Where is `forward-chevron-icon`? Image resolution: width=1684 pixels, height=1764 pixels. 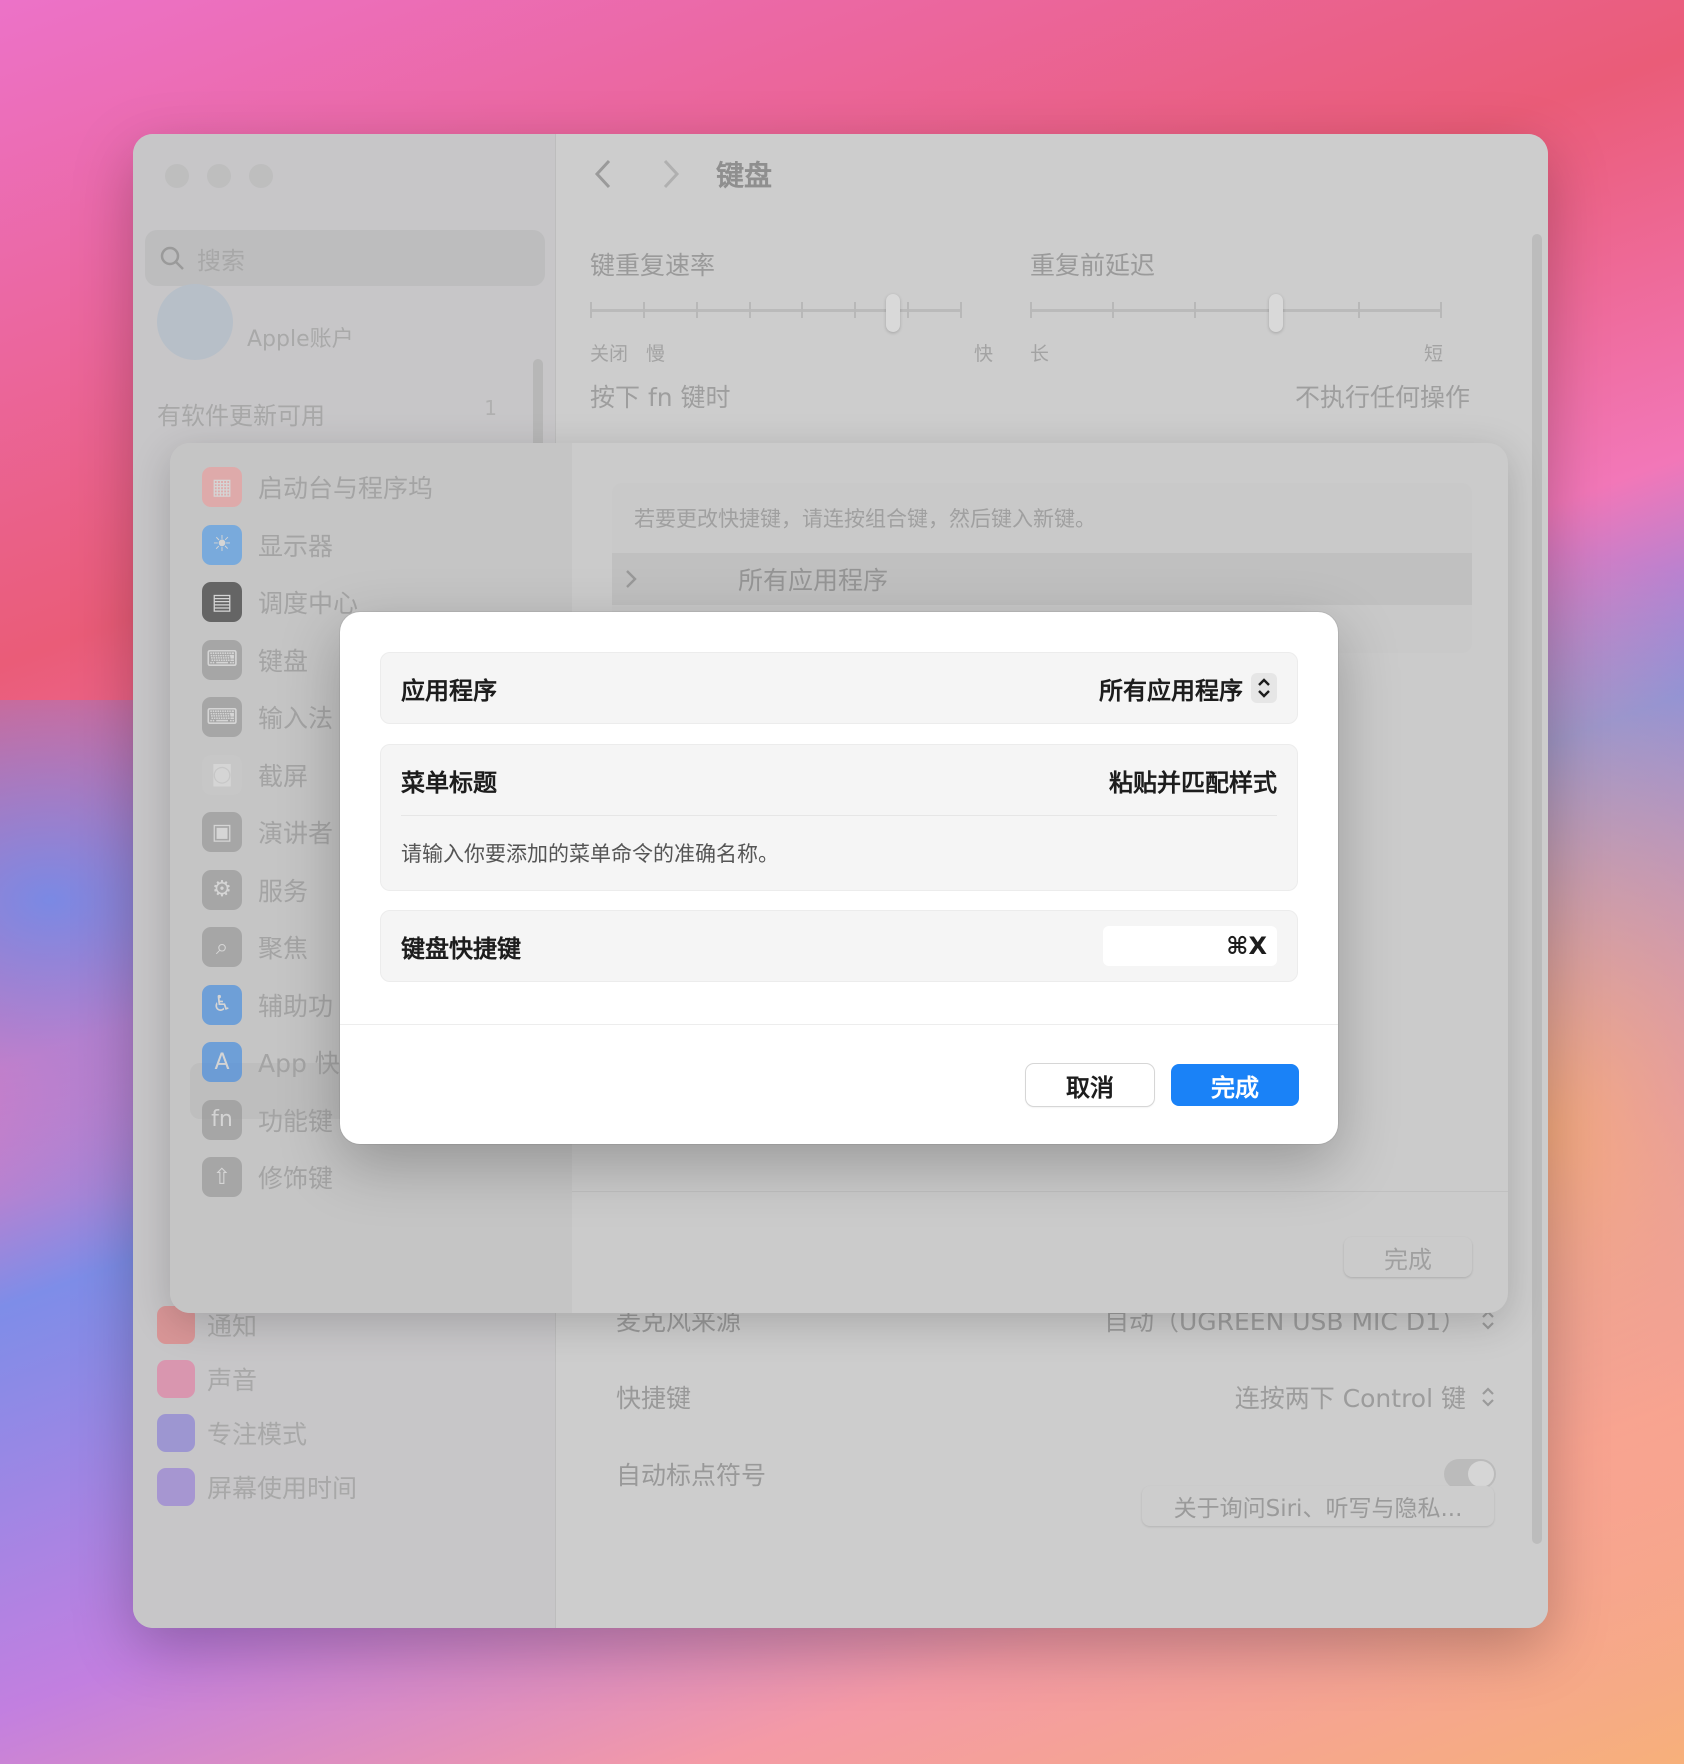 forward-chevron-icon is located at coordinates (671, 174).